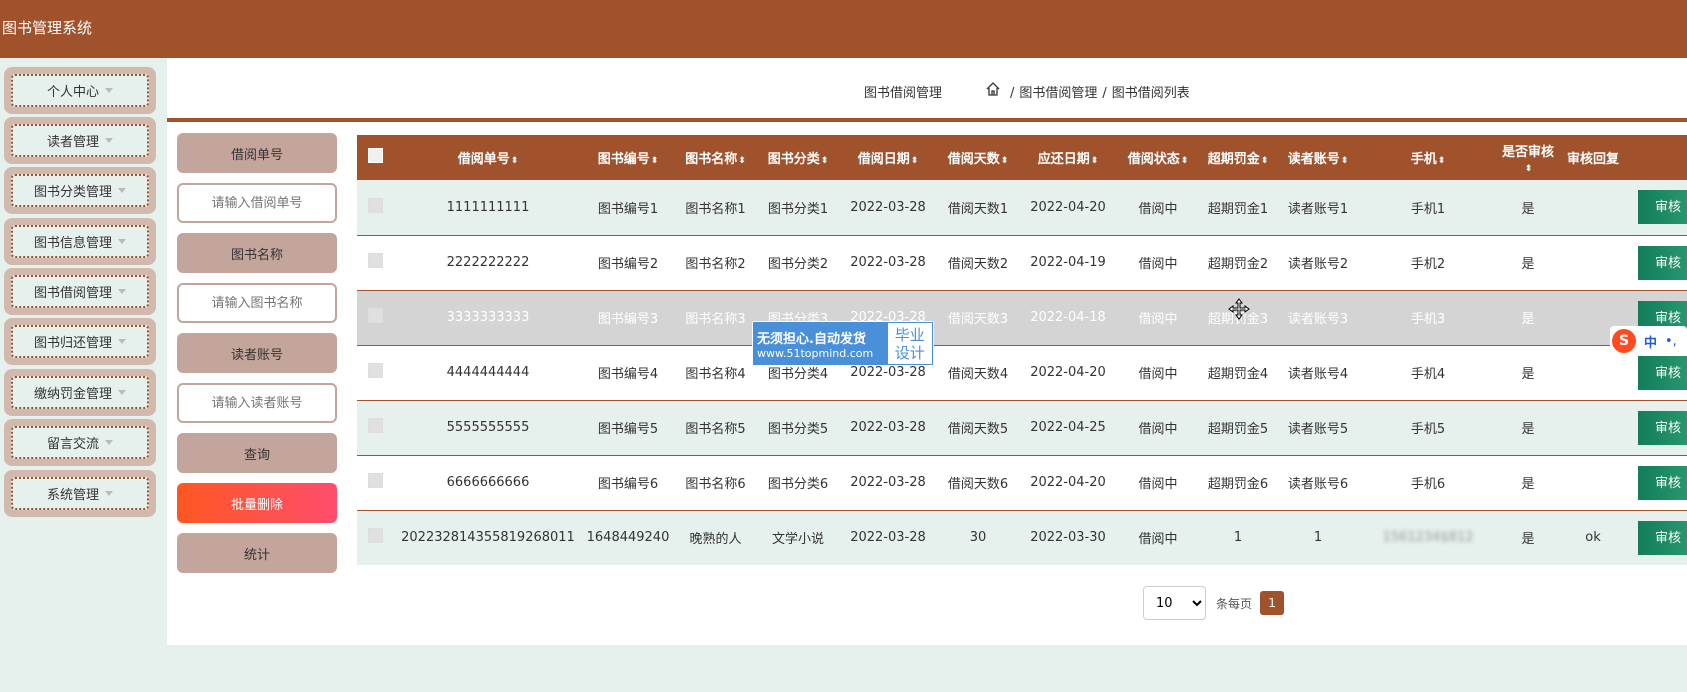  I want to click on column-header: 图书分类⬍, so click(798, 157).